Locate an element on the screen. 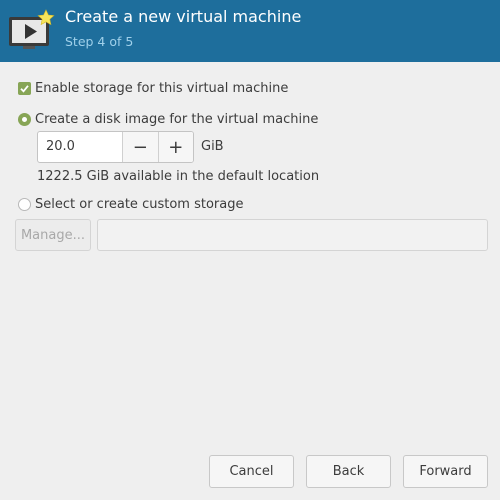 This screenshot has width=500, height=500. custom-storage-label: Select or create custom storage is located at coordinates (139, 204).